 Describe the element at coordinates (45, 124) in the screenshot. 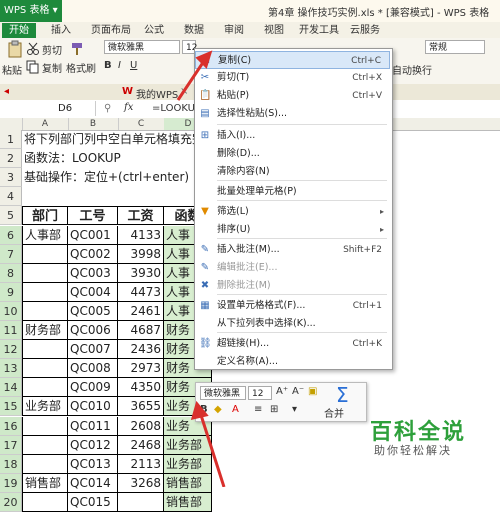

I see `column-header-a: A` at that location.